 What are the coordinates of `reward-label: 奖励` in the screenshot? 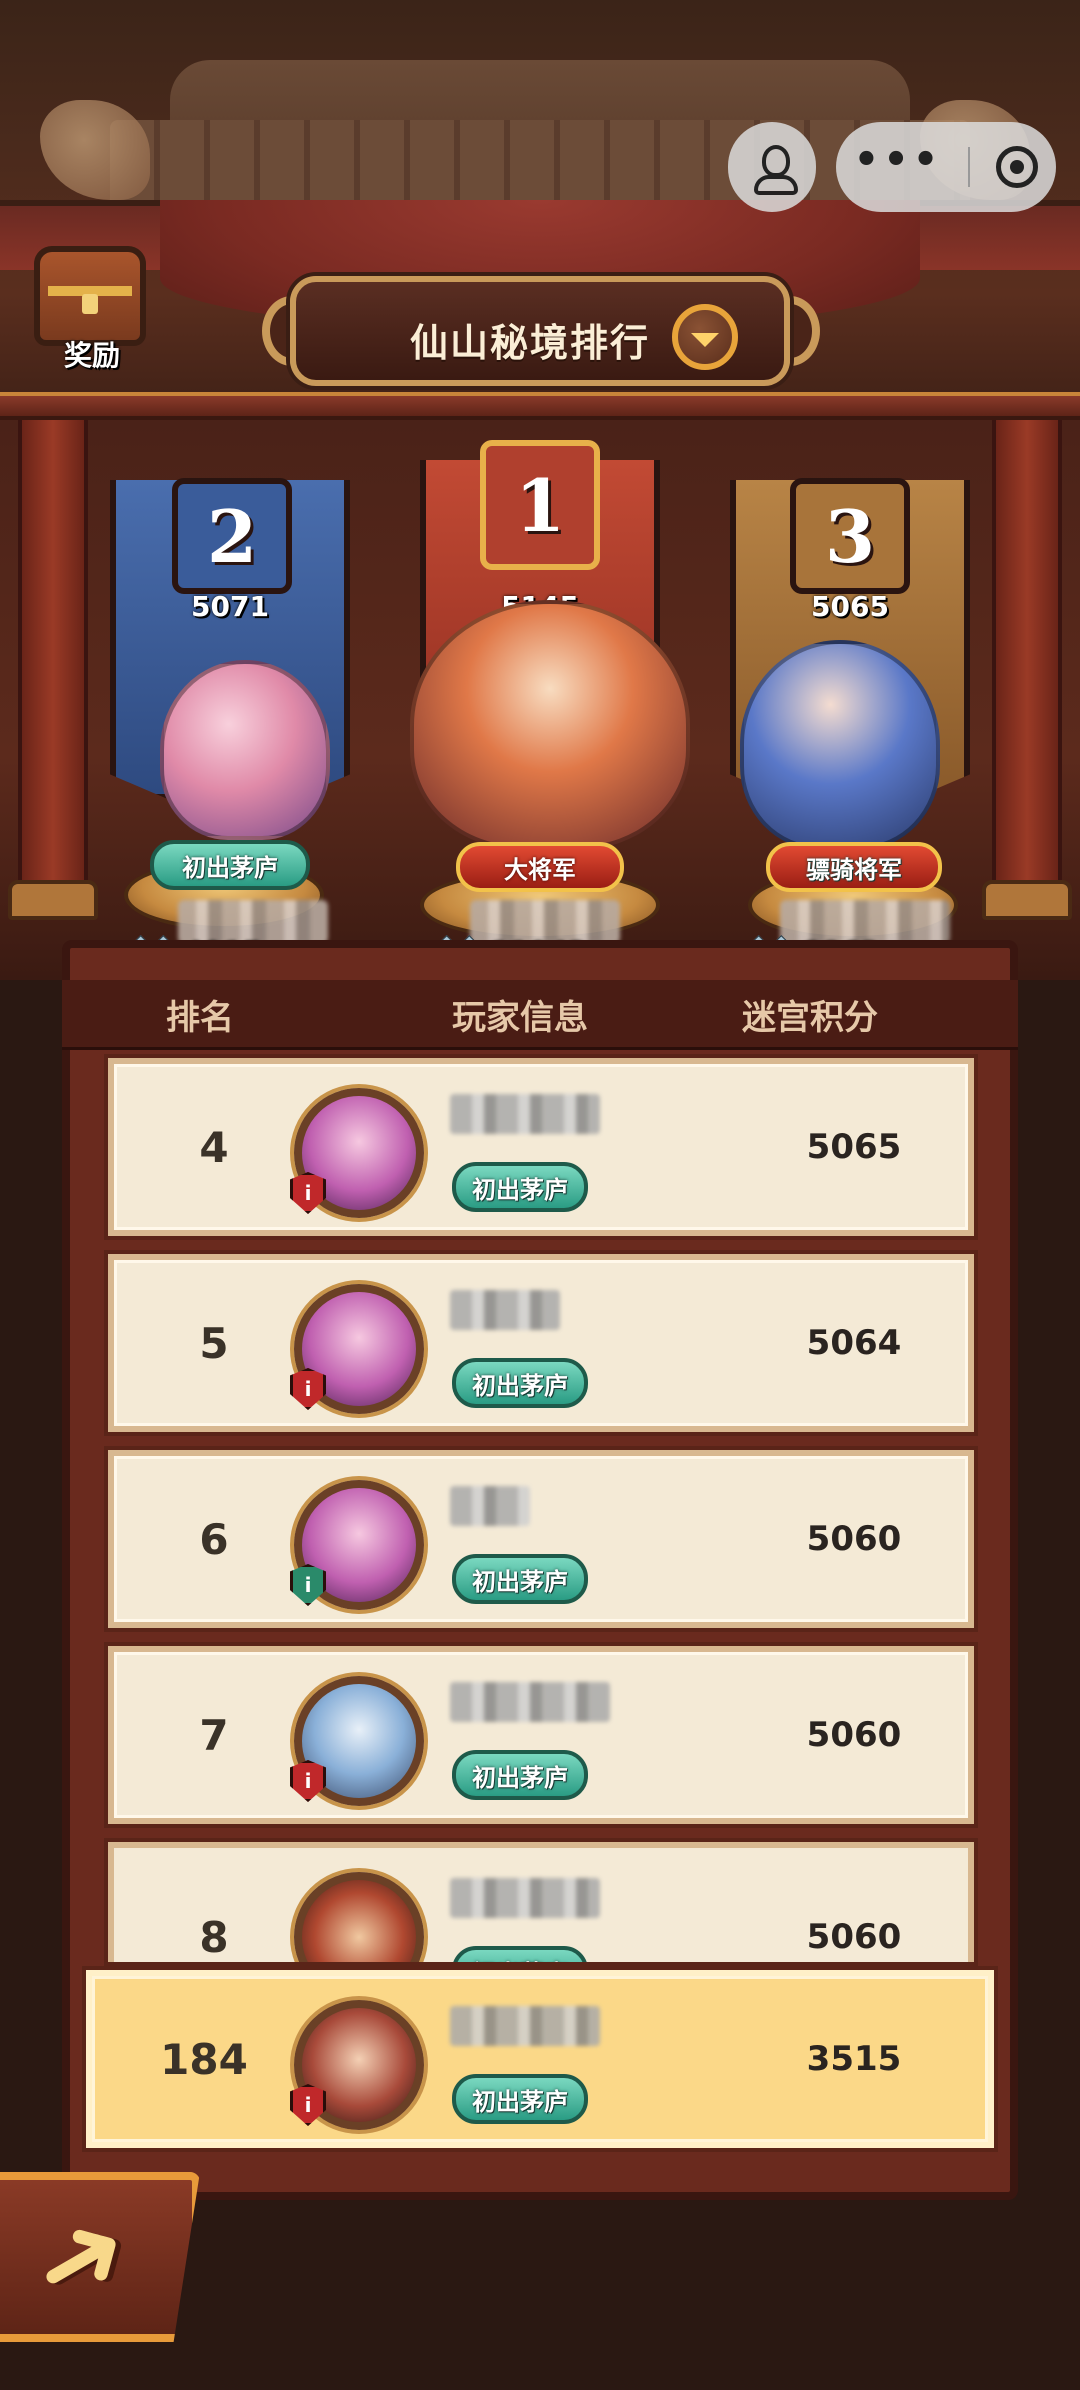 It's located at (91, 355).